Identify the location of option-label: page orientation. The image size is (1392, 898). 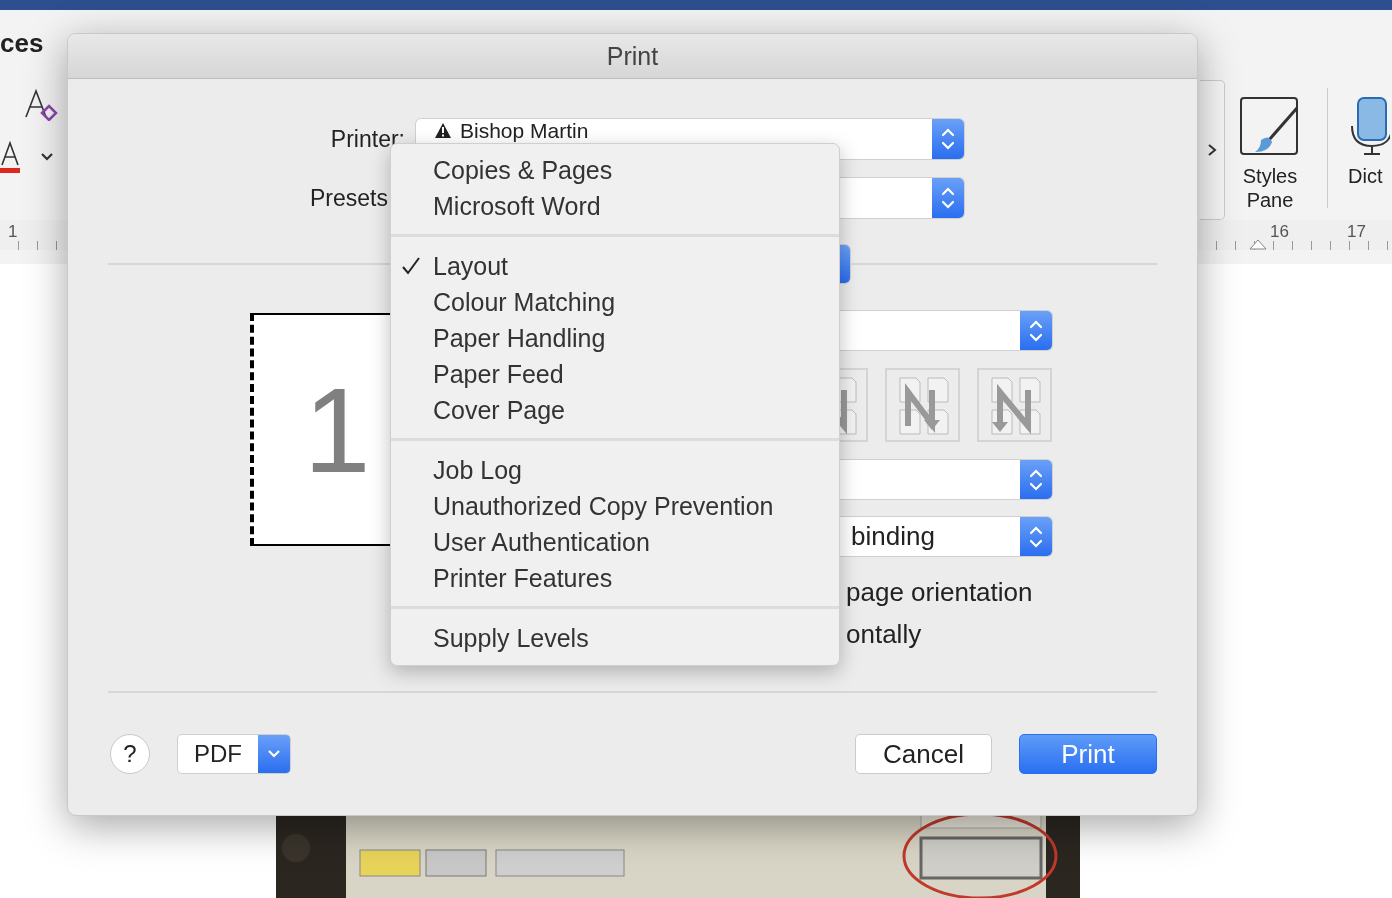
(940, 592).